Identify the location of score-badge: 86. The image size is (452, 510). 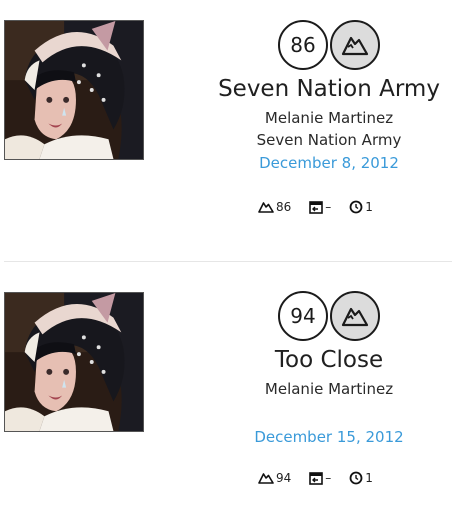
(303, 45).